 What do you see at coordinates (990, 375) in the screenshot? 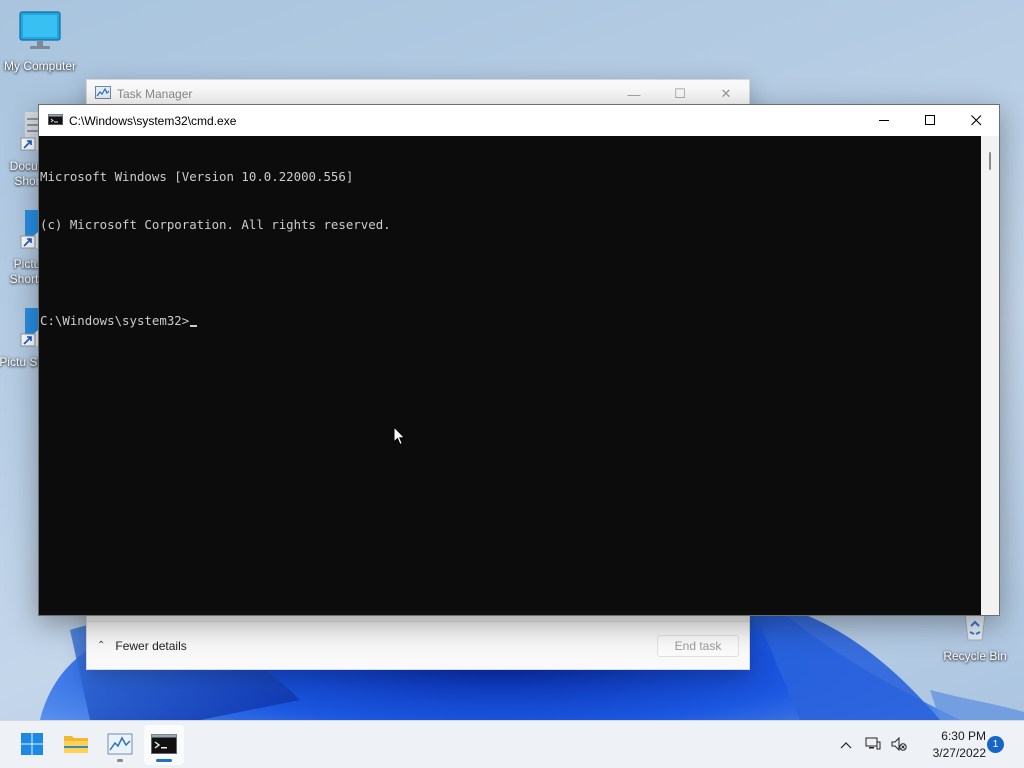
I see `vertical-scrollbar` at bounding box center [990, 375].